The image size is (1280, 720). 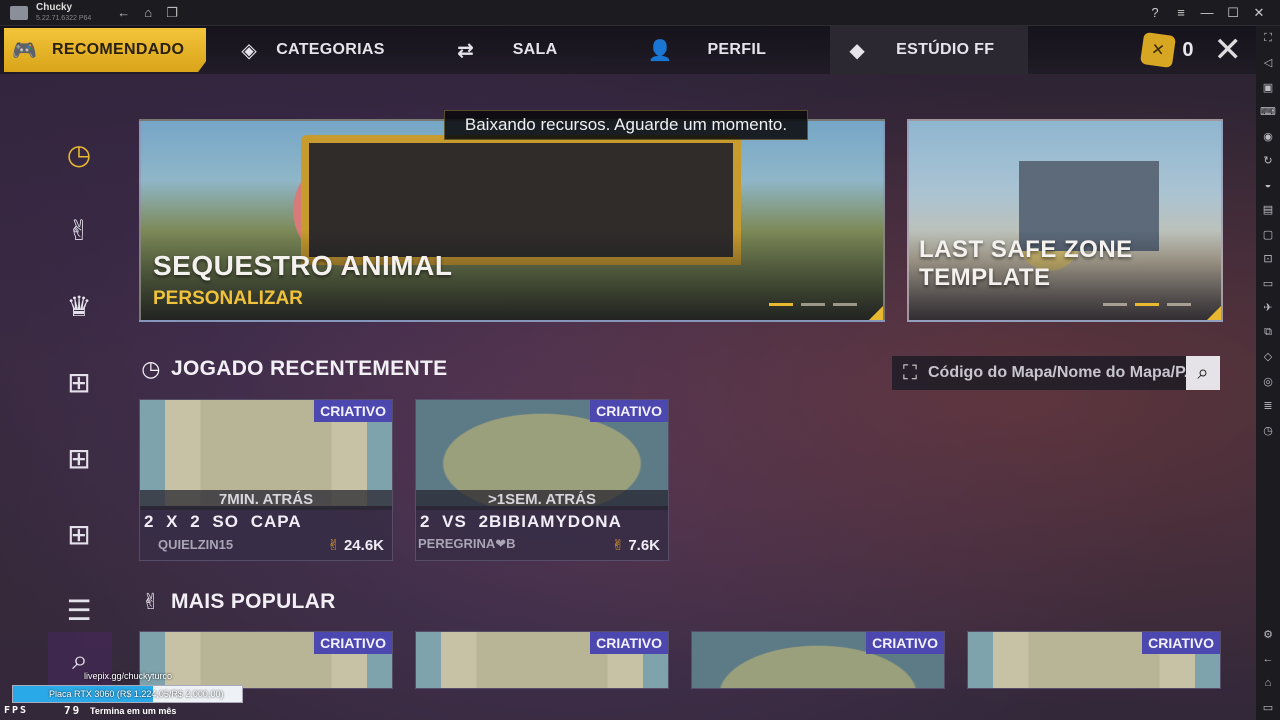 What do you see at coordinates (123, 13) in the screenshot?
I see `back-icon: ←` at bounding box center [123, 13].